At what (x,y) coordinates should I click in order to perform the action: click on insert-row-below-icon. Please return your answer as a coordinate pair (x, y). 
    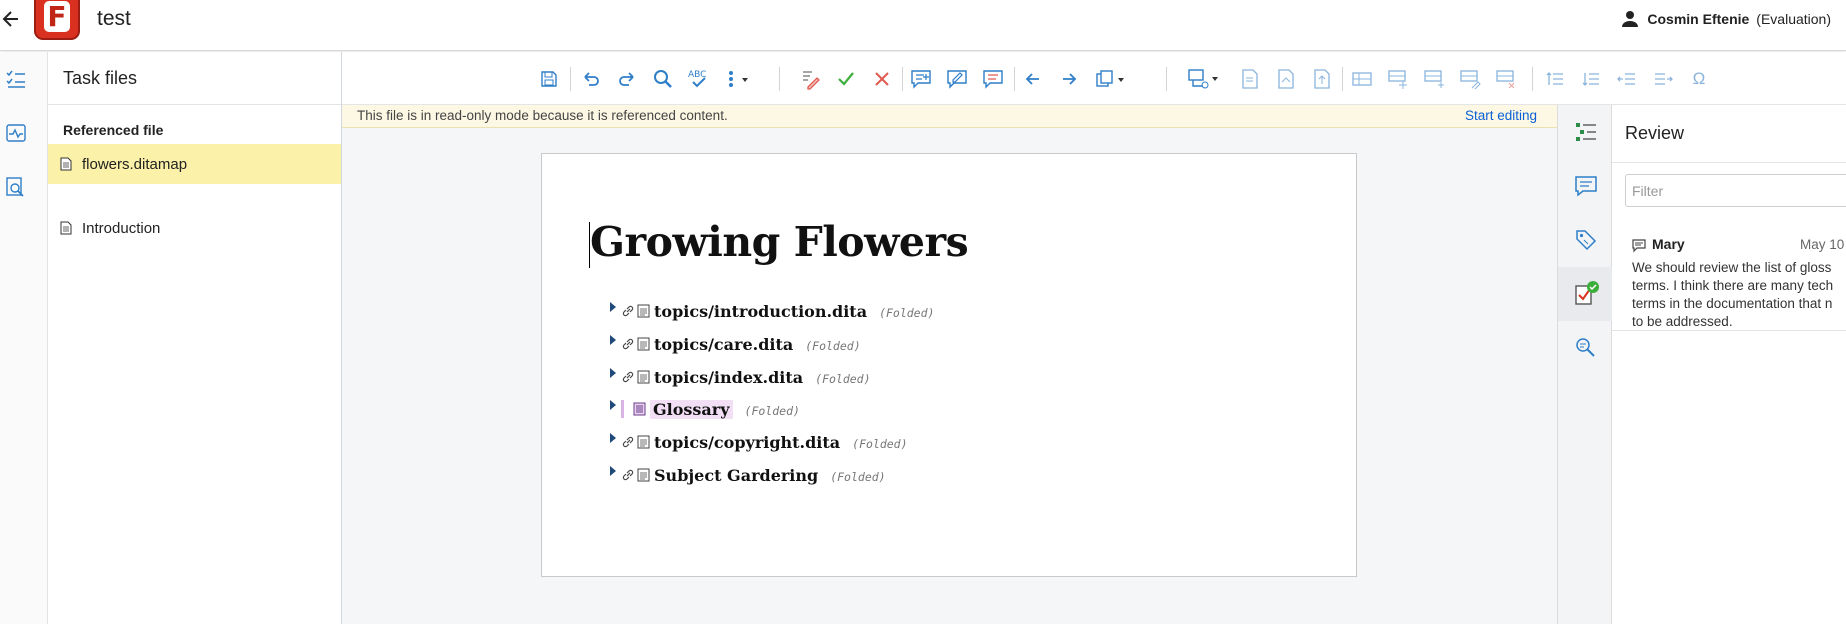
    Looking at the image, I should click on (1434, 79).